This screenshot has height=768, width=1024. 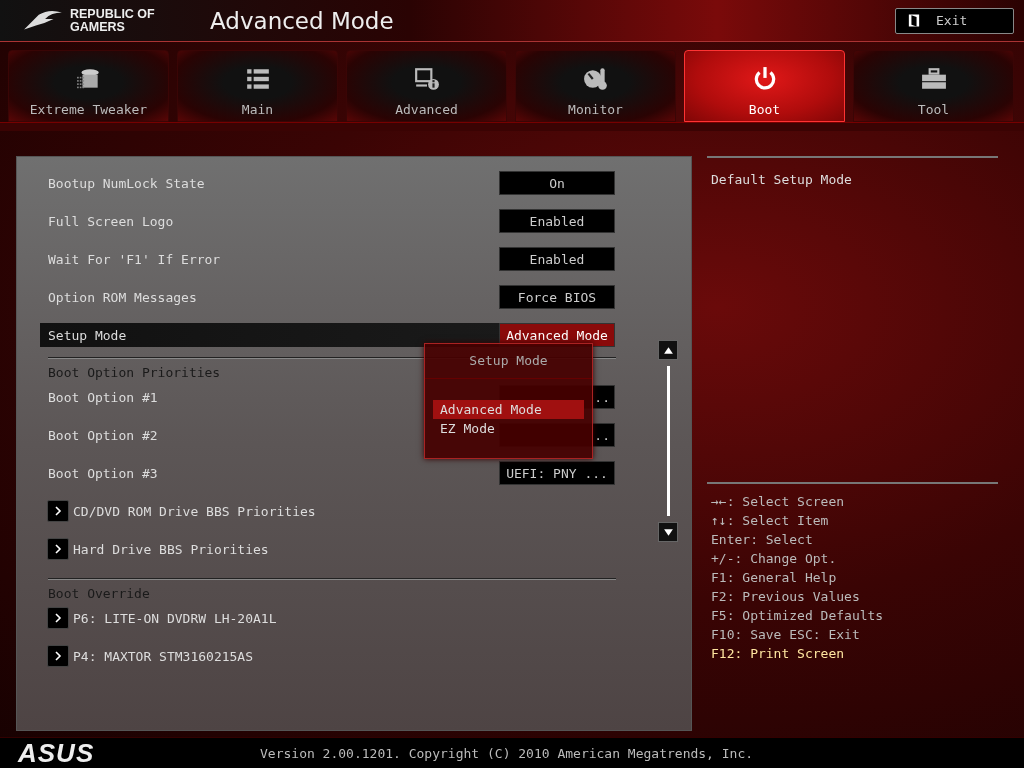 I want to click on popup-option: Advanced Mode, so click(x=508, y=409).